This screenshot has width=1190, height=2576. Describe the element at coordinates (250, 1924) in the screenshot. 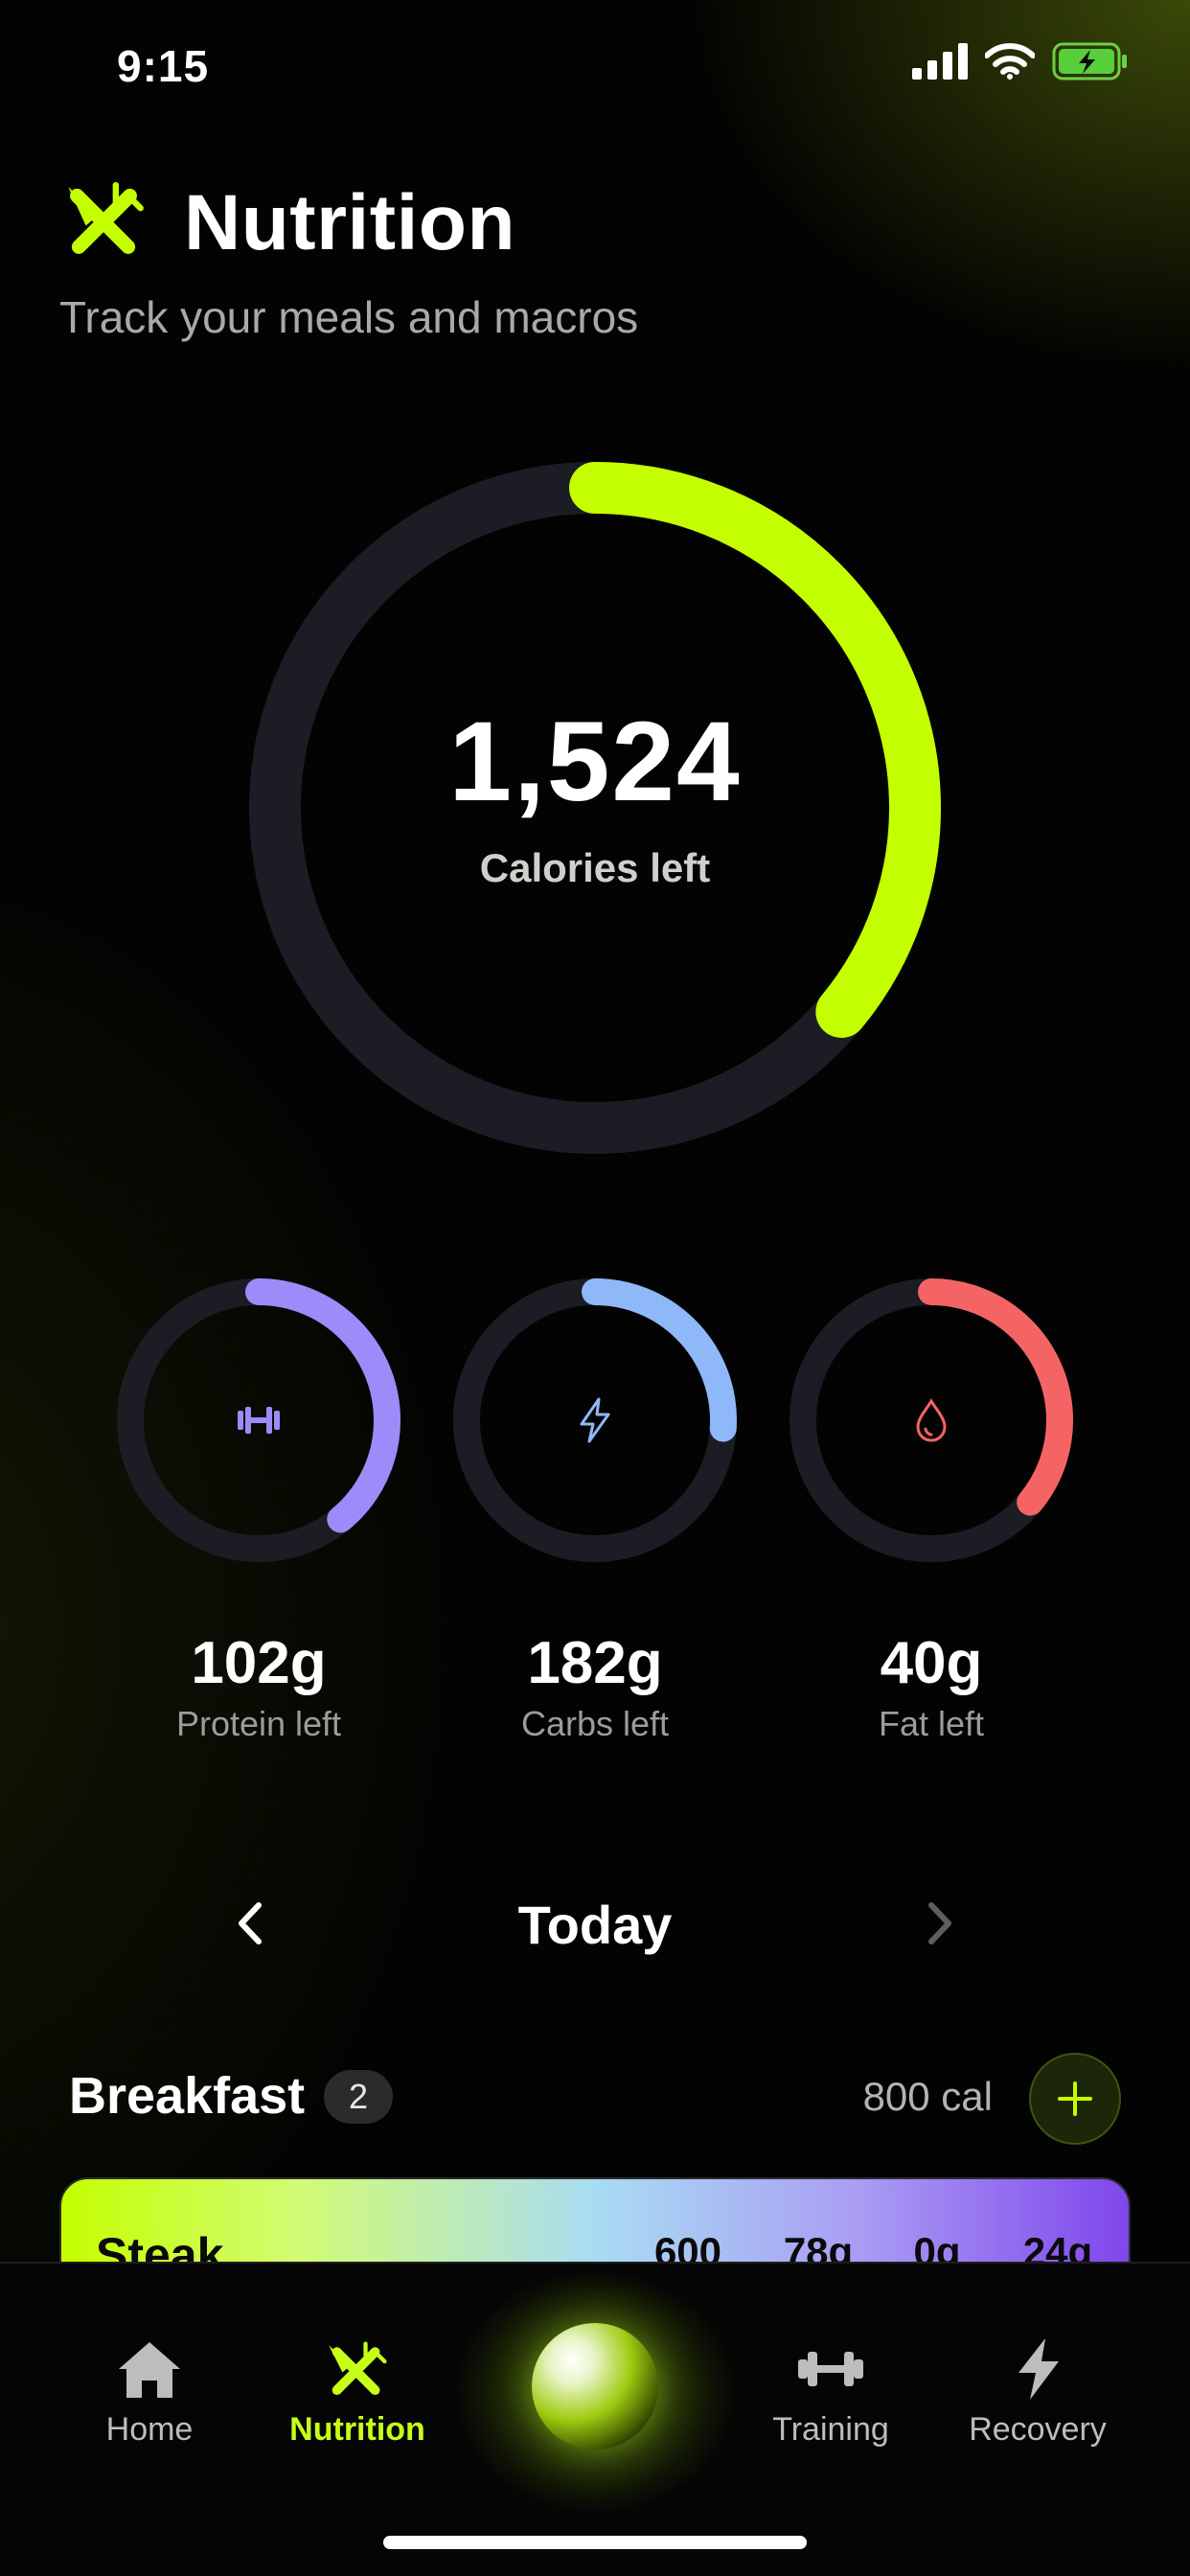

I see `previous-day-button` at that location.